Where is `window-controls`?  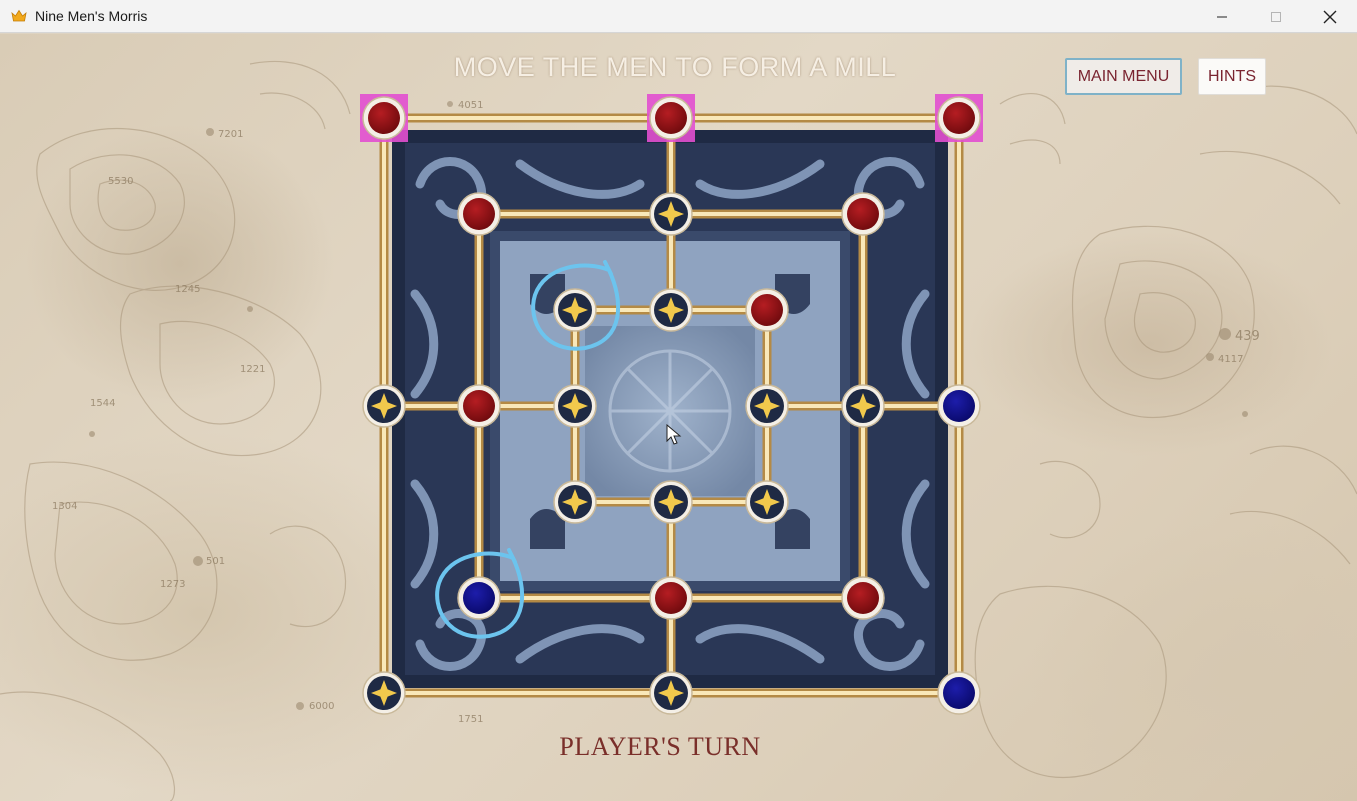 window-controls is located at coordinates (1276, 16).